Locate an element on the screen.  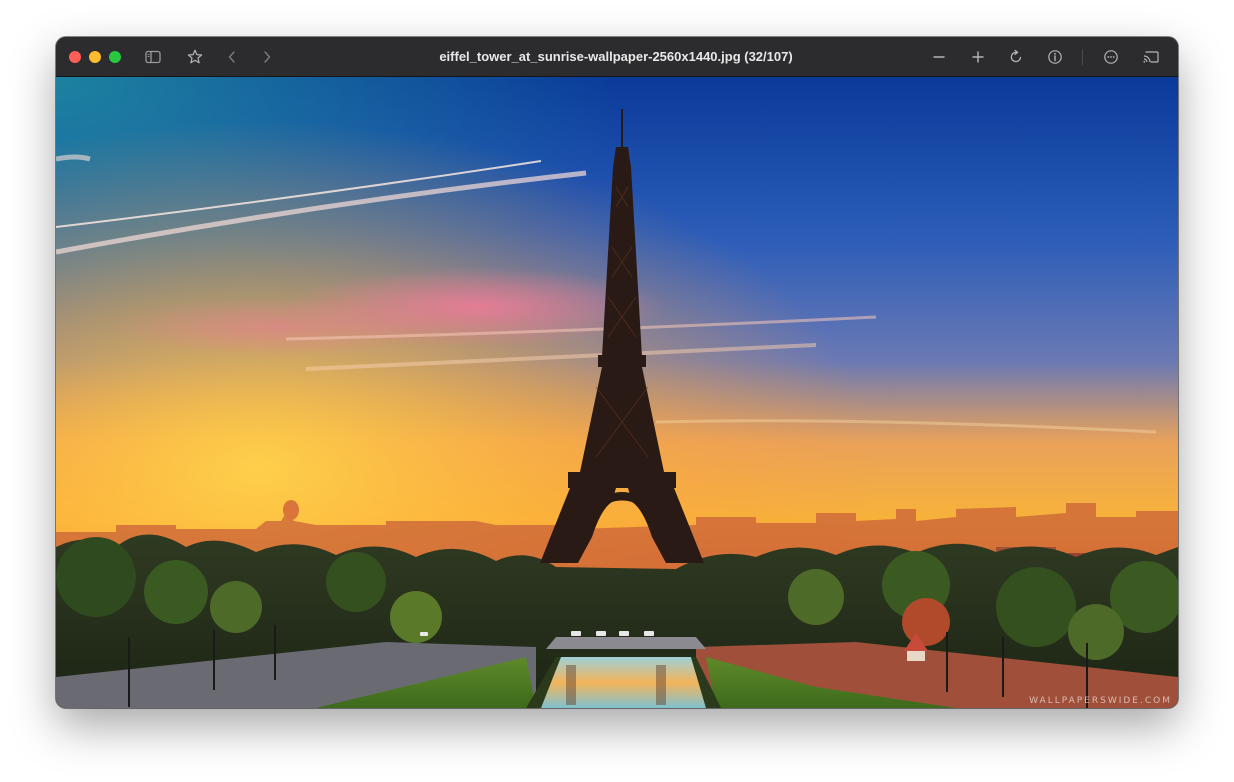
rotate-button is located at coordinates (1016, 57).